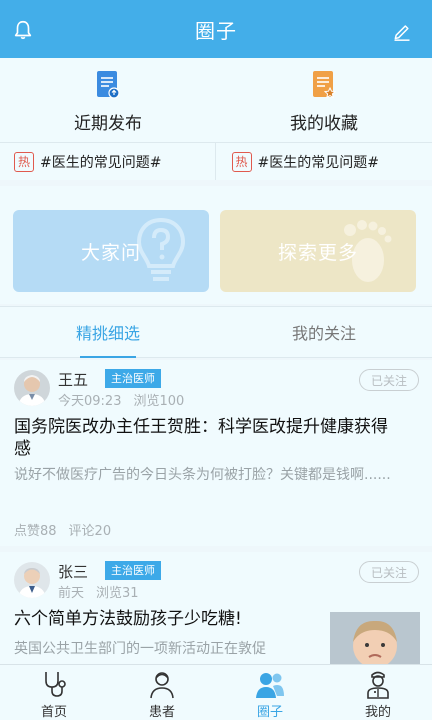 Image resolution: width=432 pixels, height=720 pixels. I want to click on tab-featured: 精挑细选, so click(108, 332).